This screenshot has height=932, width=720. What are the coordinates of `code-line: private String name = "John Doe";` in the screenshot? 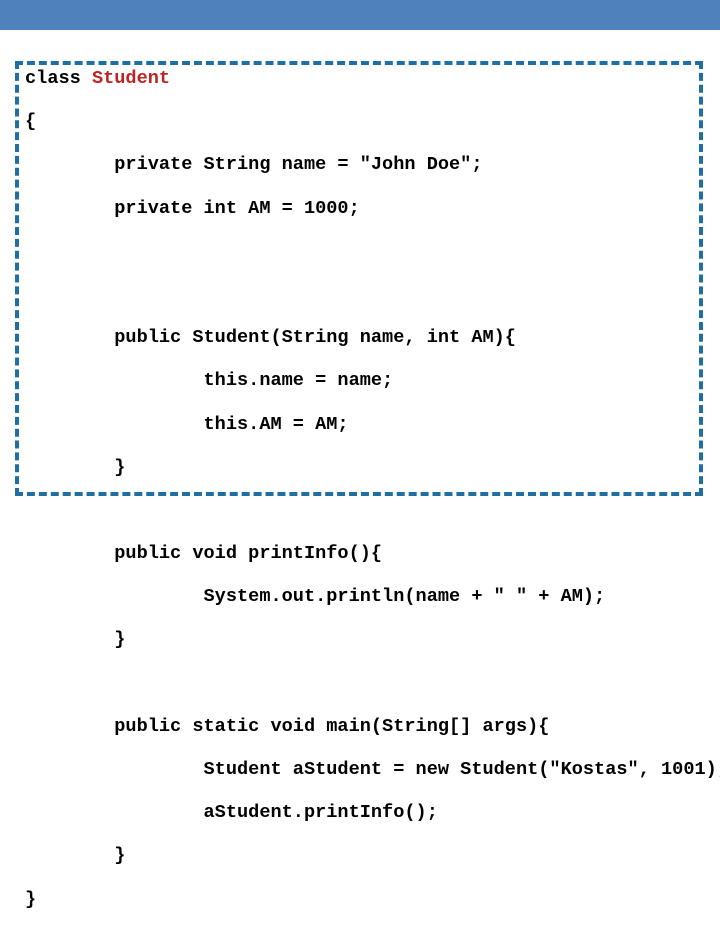 It's located at (363, 165).